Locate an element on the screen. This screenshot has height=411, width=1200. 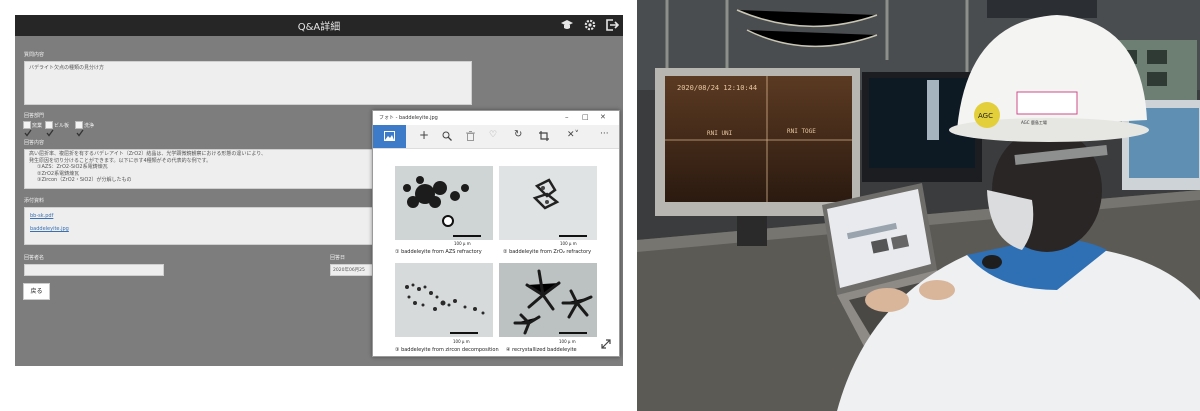
monitor-text-2: RNI TOGE is located at coordinates (801, 131).